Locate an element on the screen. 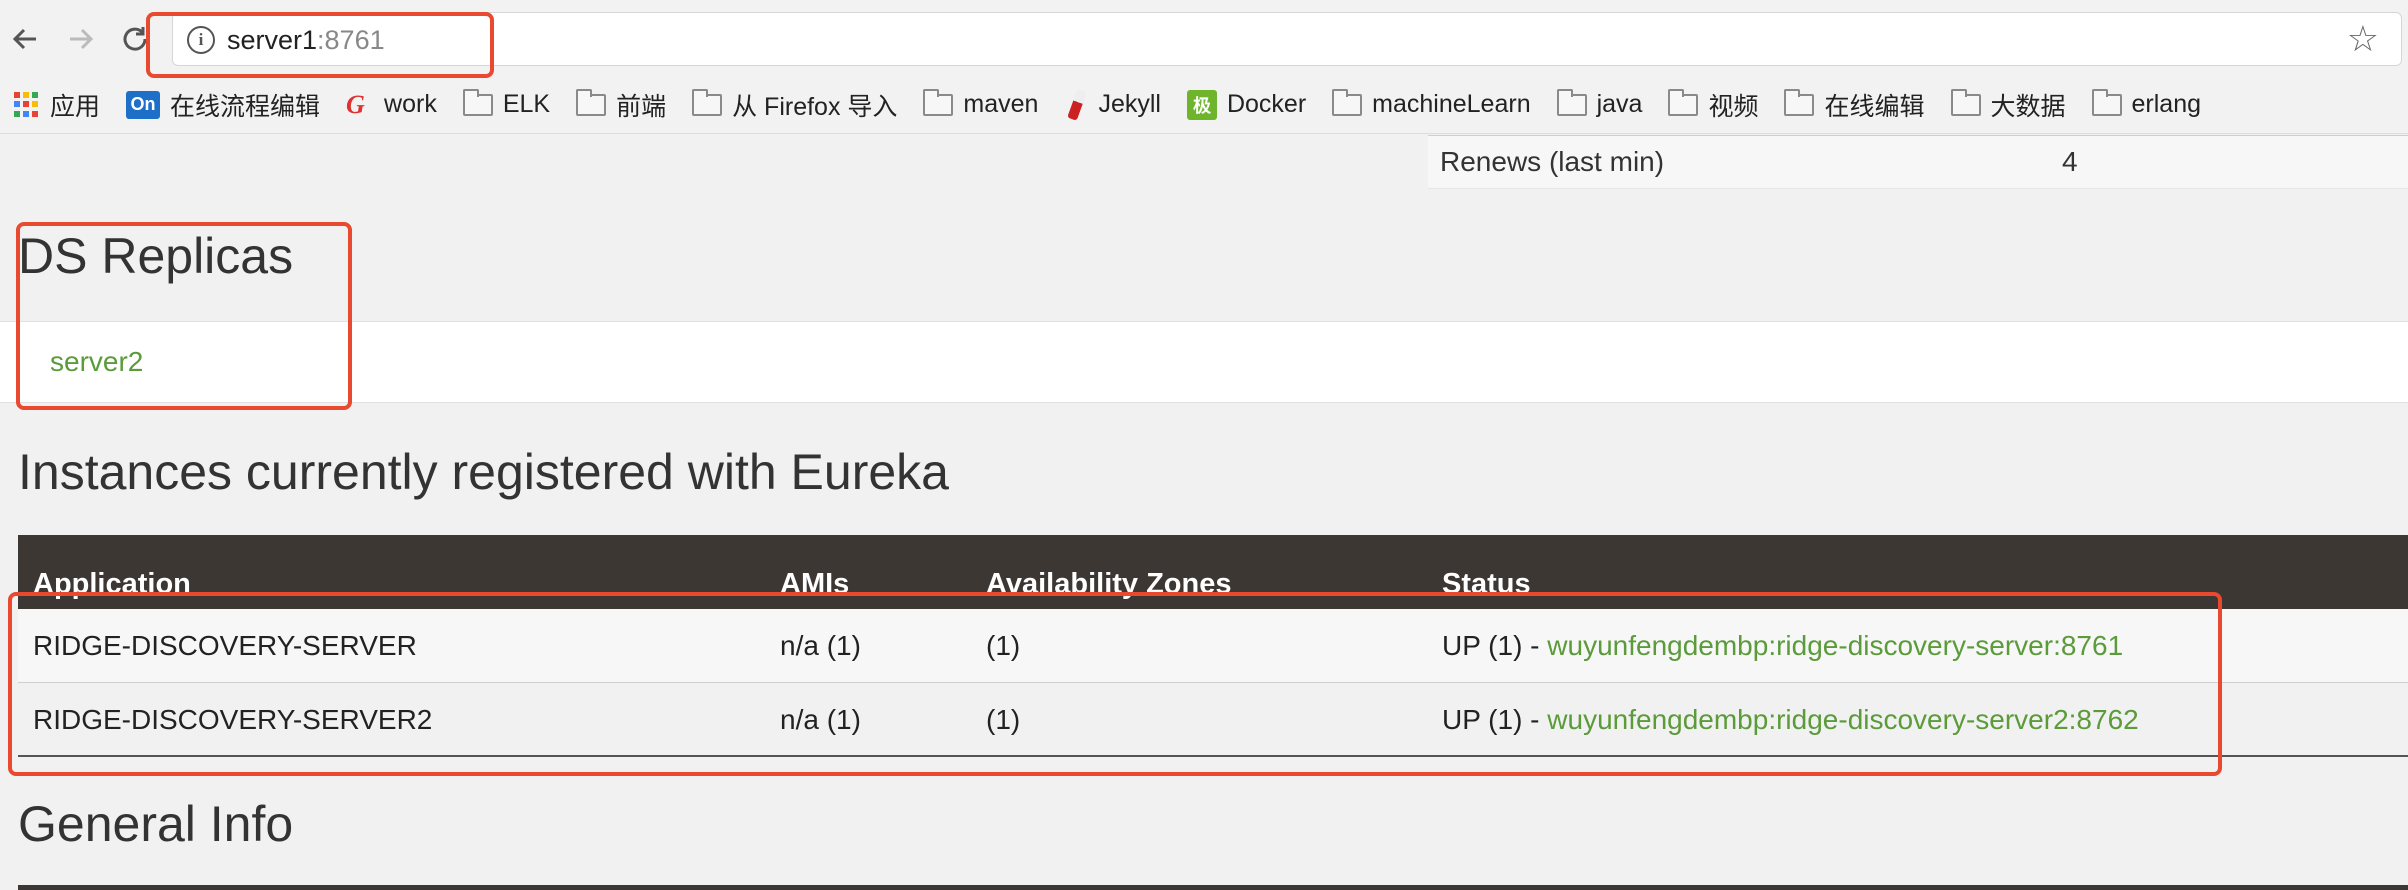  bookmark-folder: java is located at coordinates (1599, 103).